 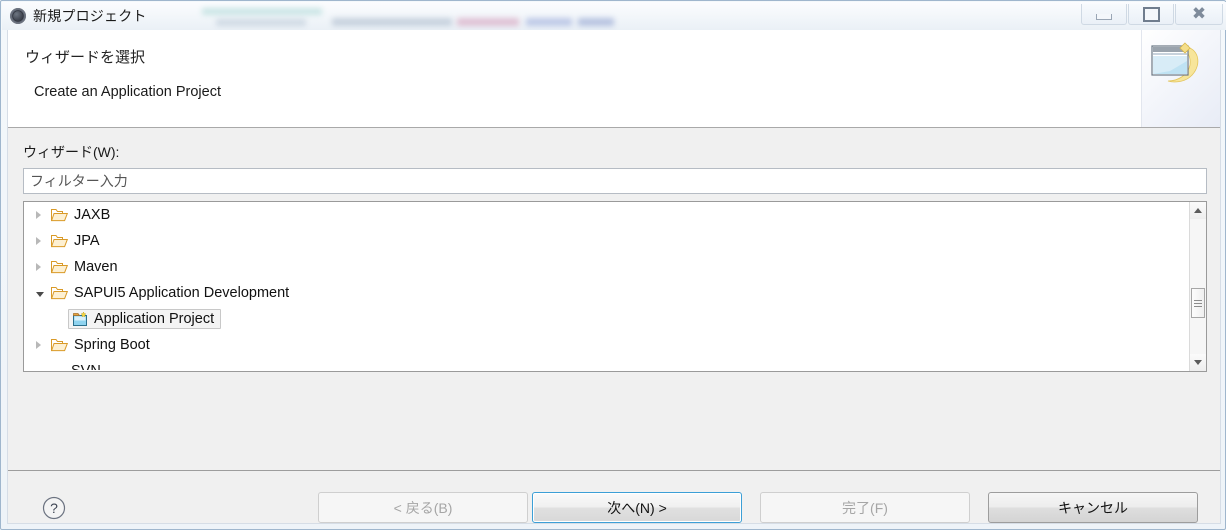 I want to click on wizard-banner, so click(x=1180, y=78).